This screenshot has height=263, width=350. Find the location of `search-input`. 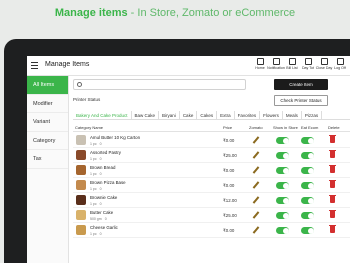

search-input is located at coordinates (159, 84).